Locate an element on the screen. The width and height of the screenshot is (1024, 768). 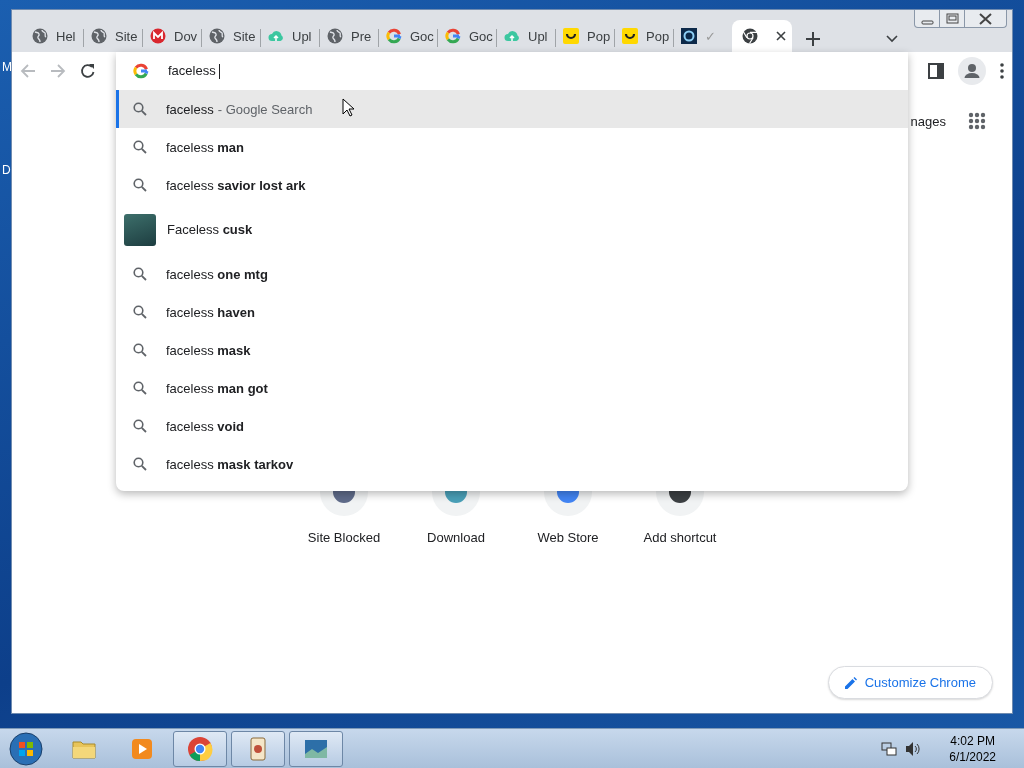
search-suggestion: faceless one mtg is located at coordinates (512, 274).